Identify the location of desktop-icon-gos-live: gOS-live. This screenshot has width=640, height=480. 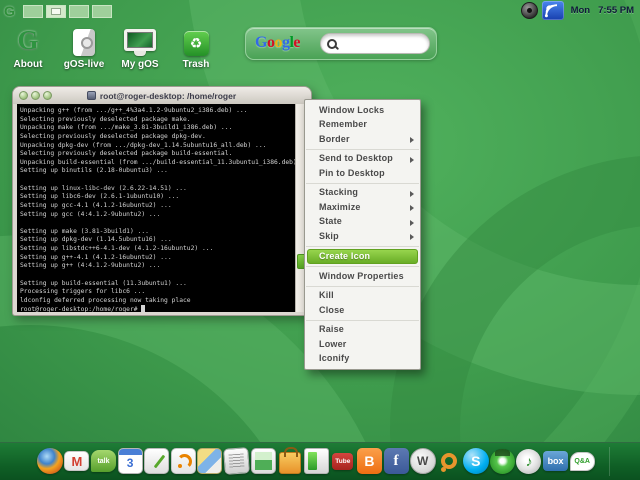
(84, 48).